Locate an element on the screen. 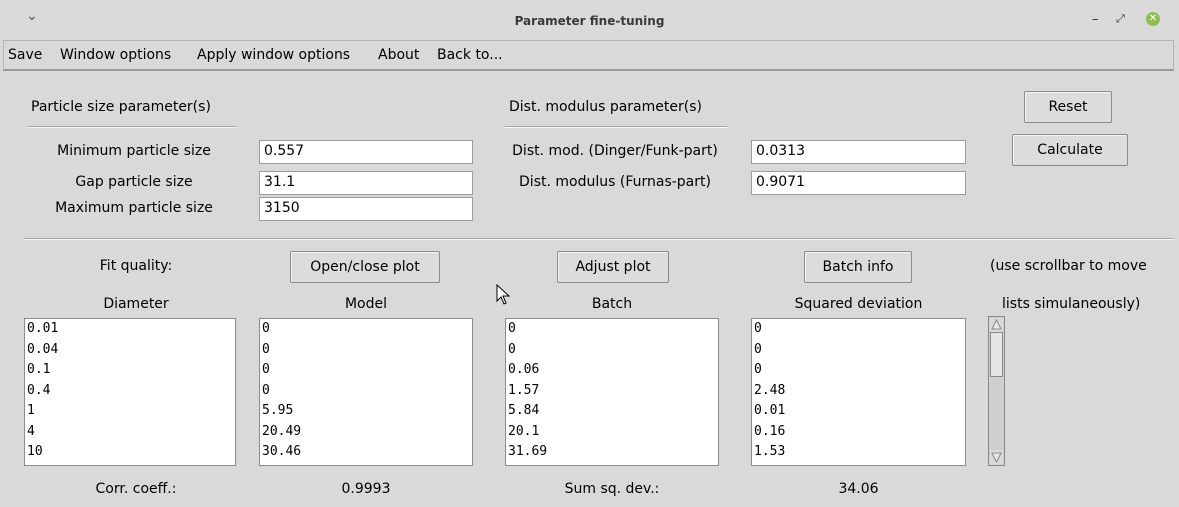  min-particle-field: 0.557 is located at coordinates (366, 152).